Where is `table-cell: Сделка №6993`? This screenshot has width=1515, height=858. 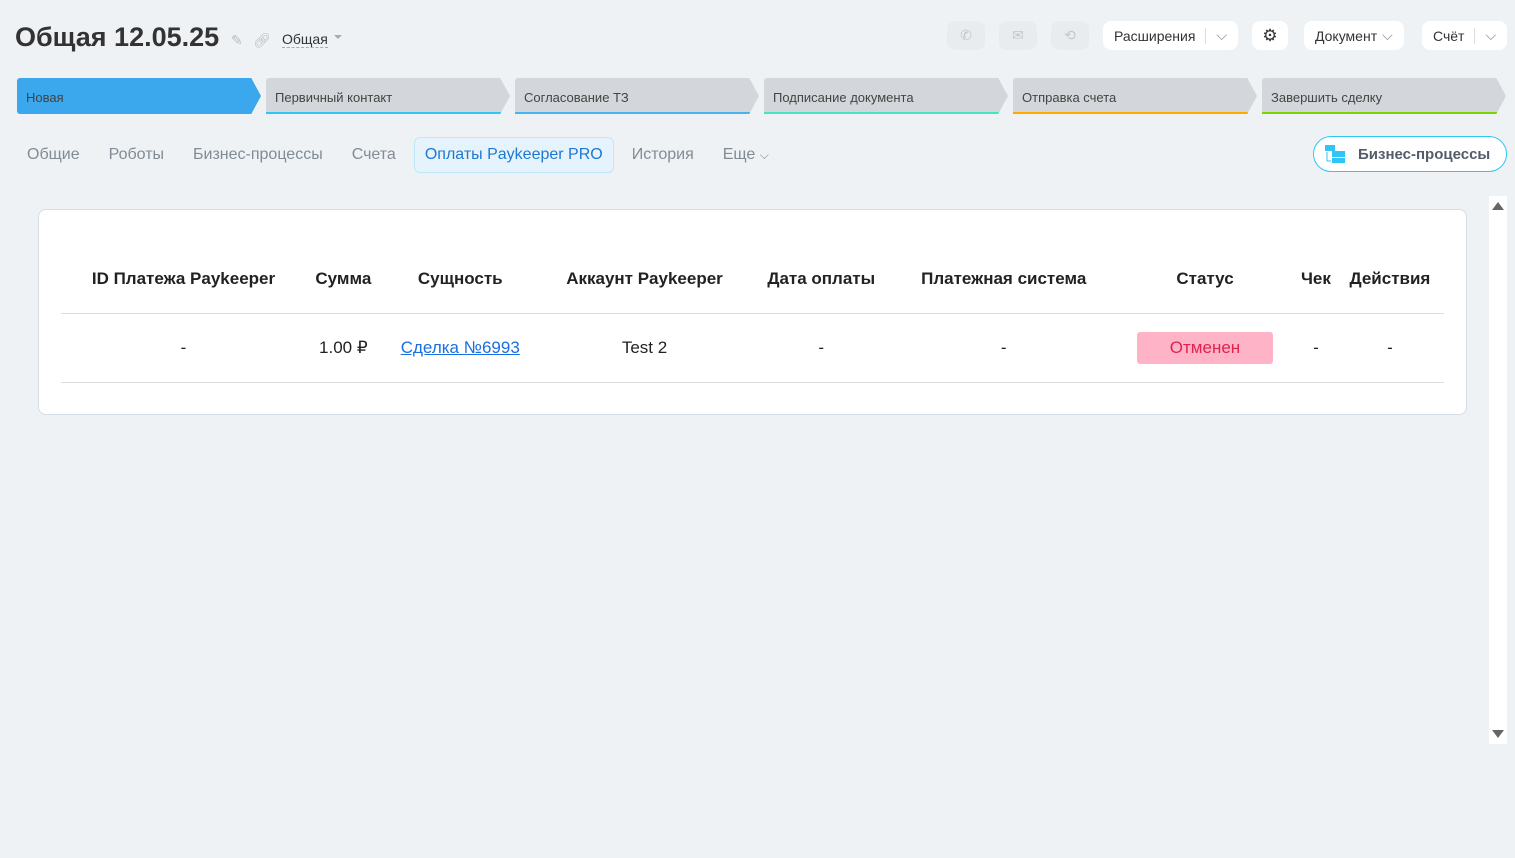 table-cell: Сделка №6993 is located at coordinates (460, 348).